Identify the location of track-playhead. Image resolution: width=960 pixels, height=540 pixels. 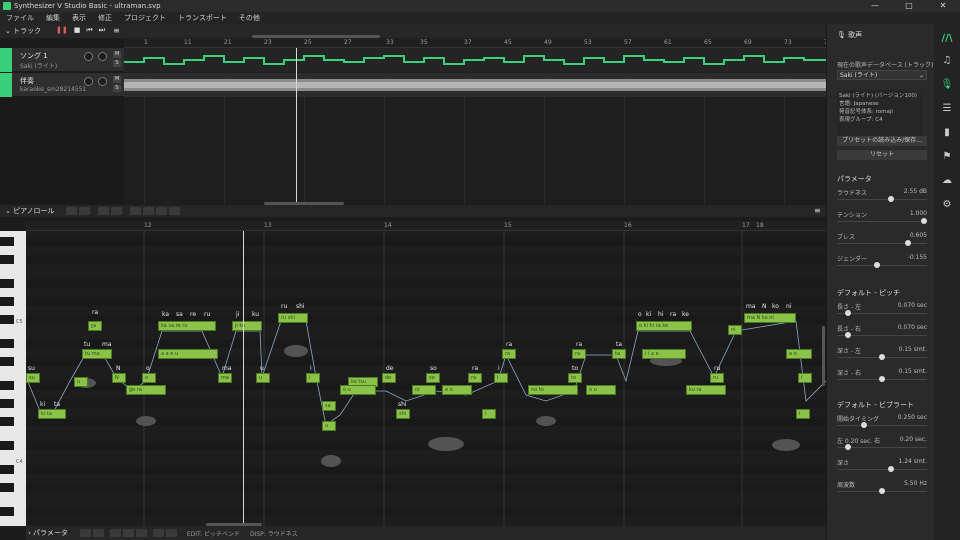
(296, 126).